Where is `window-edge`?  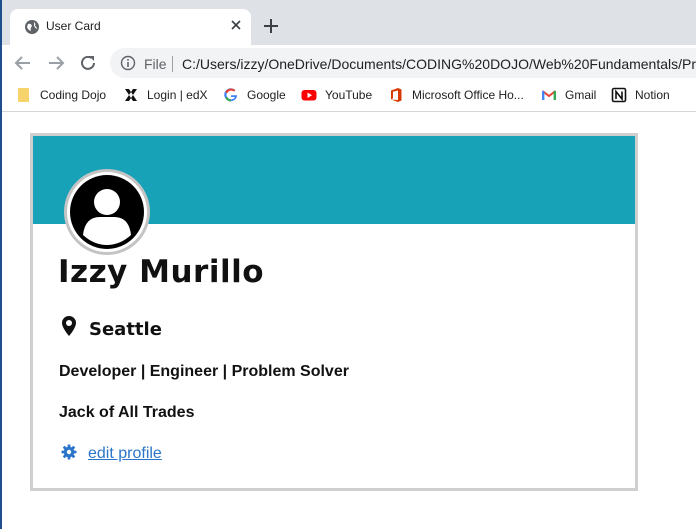 window-edge is located at coordinates (1, 264).